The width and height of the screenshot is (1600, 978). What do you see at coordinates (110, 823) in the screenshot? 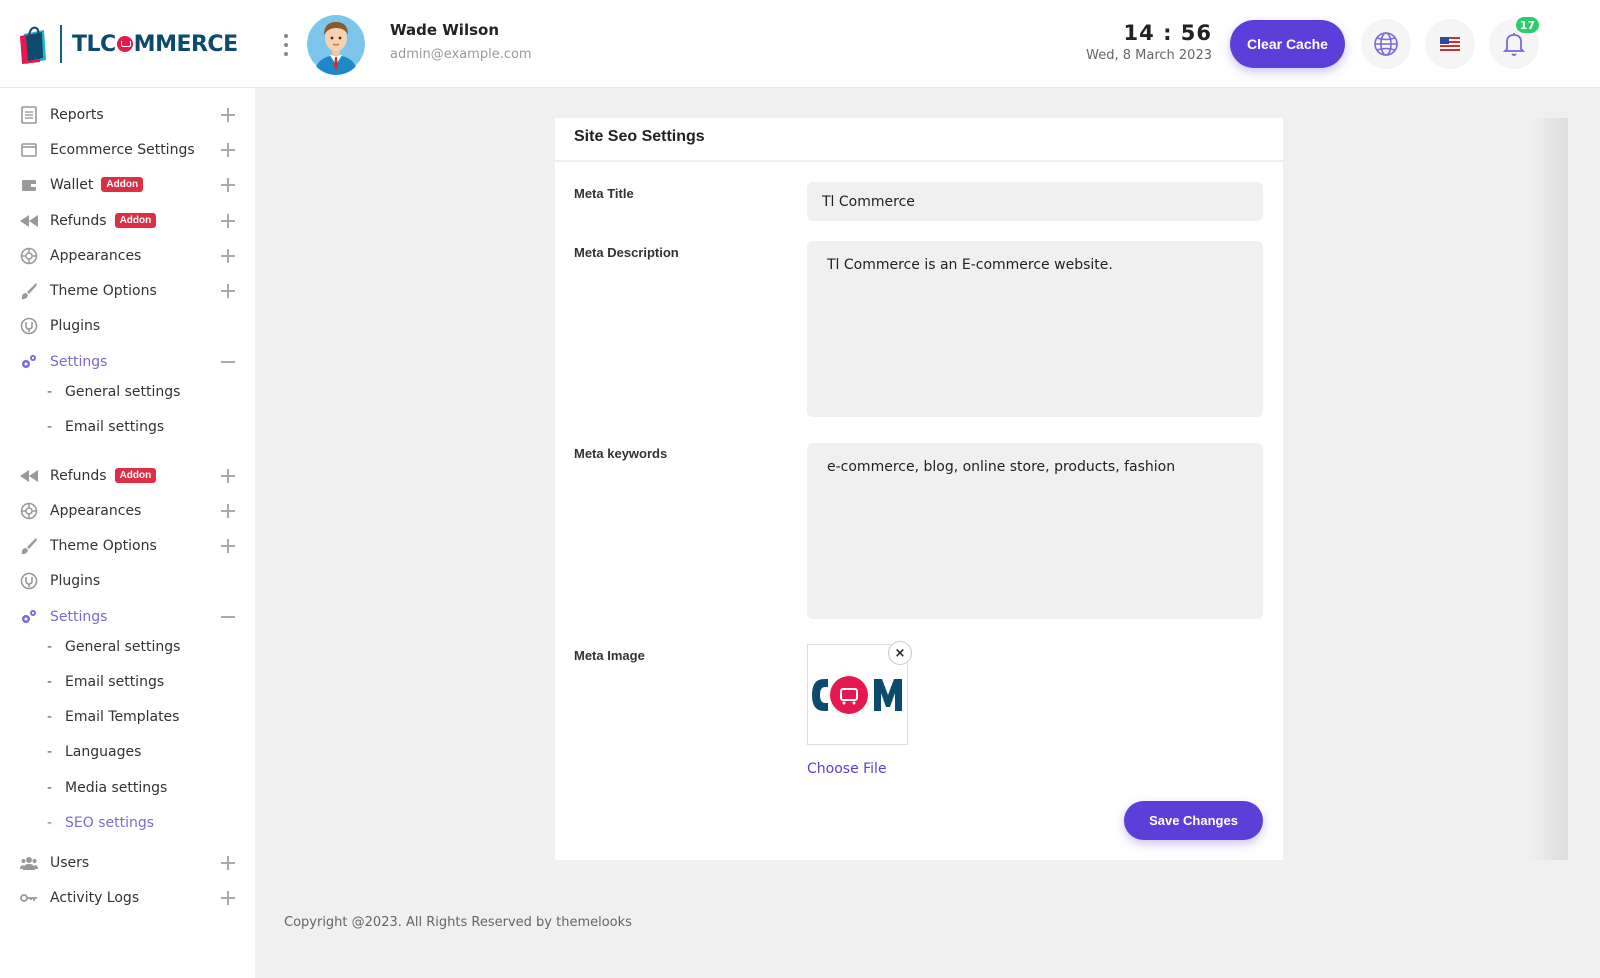
I see `sidebar-subitem-label: SEO settings` at bounding box center [110, 823].